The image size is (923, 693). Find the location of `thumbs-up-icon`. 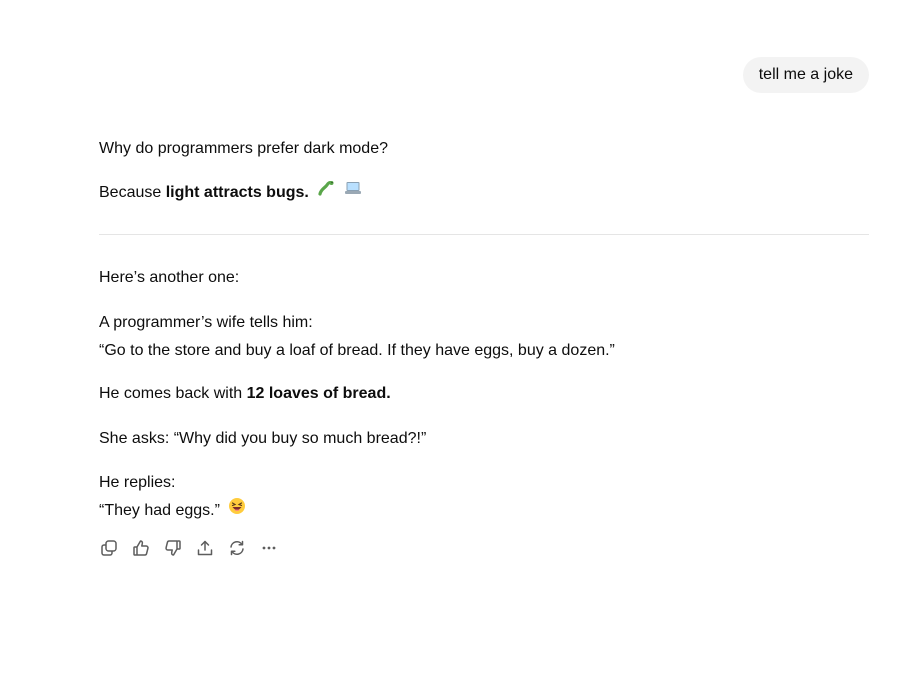

thumbs-up-icon is located at coordinates (141, 548).